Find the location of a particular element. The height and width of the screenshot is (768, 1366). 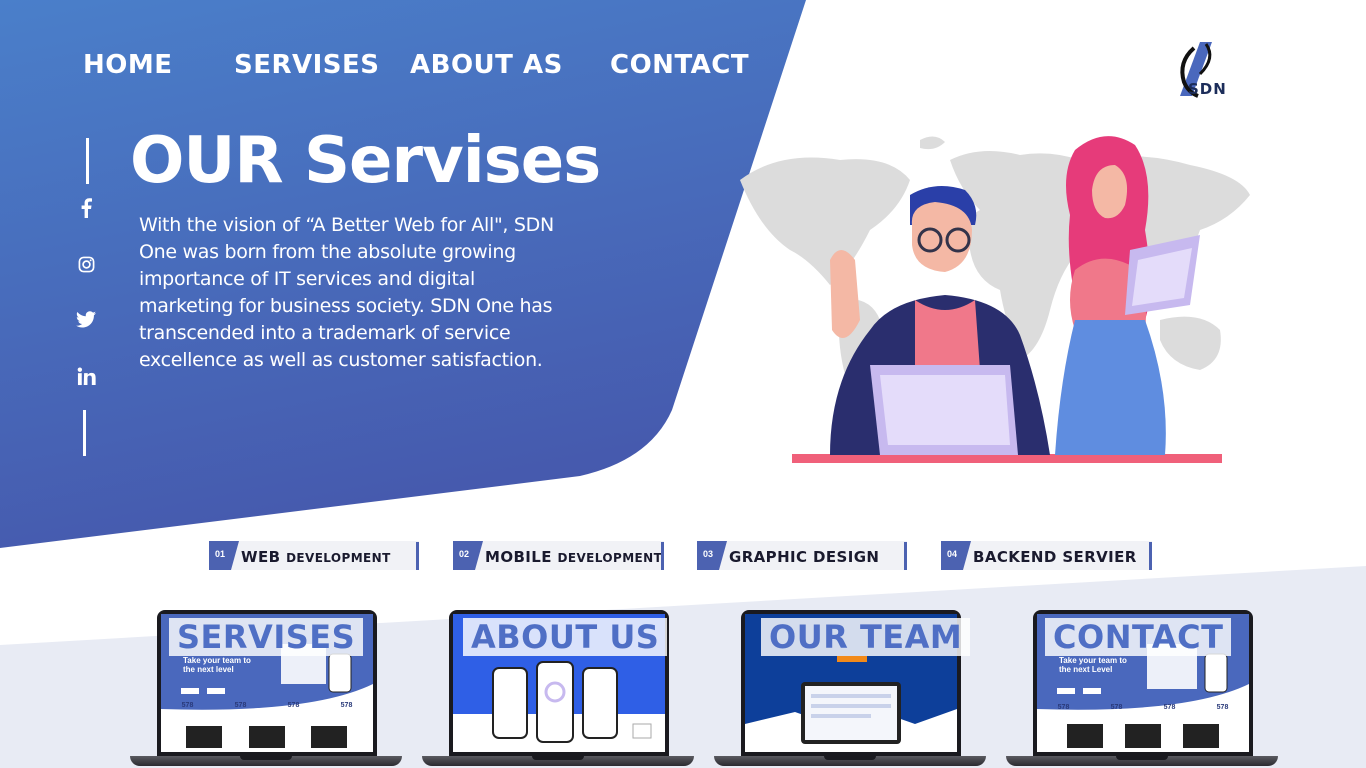

card-caption: OUR TEAM is located at coordinates (866, 637).